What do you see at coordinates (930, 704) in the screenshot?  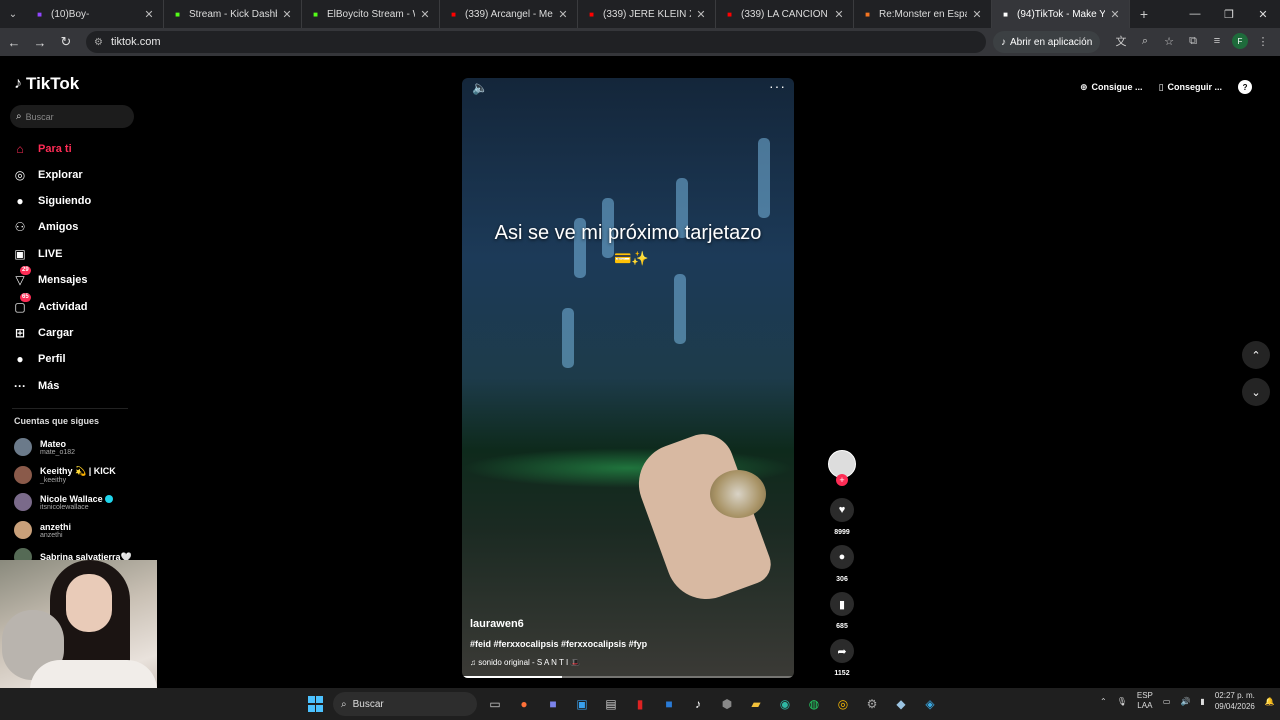 I see `app-blue-icon: ◈` at bounding box center [930, 704].